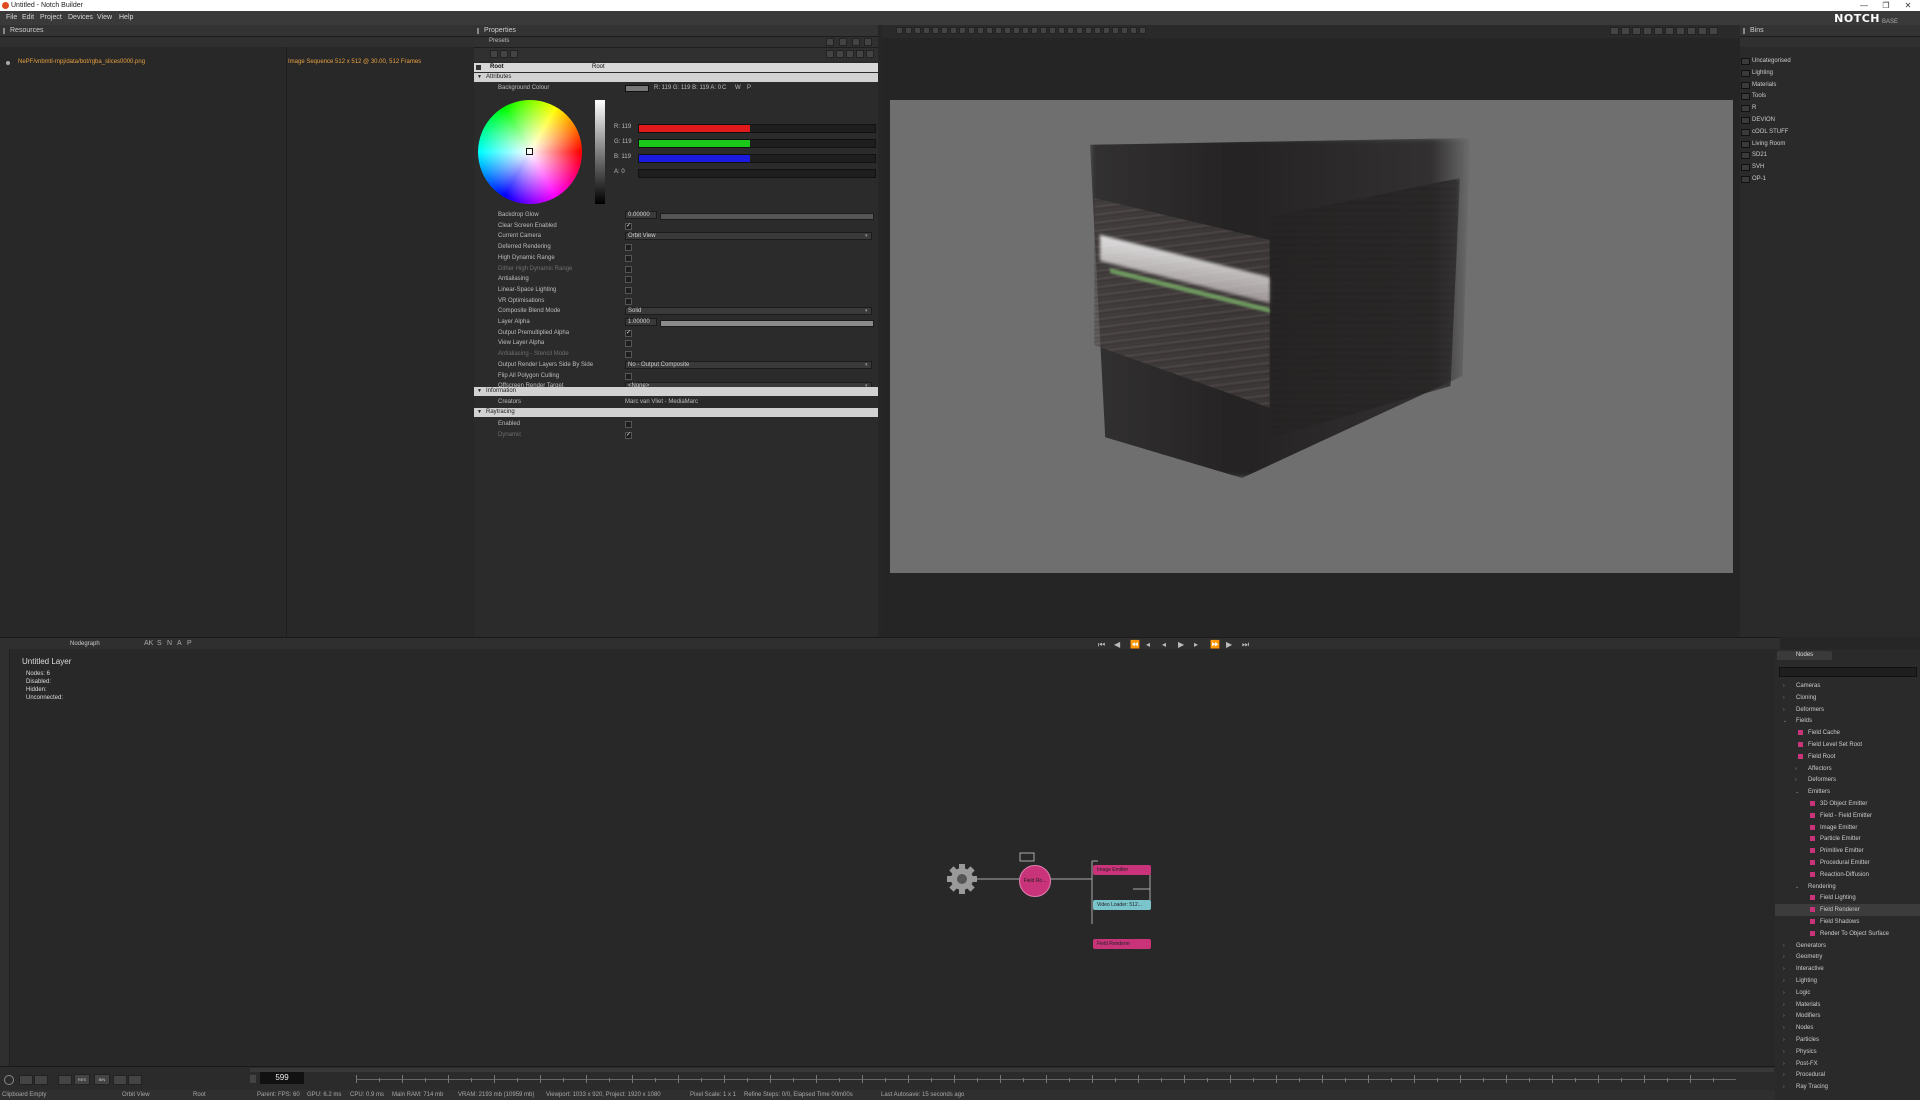 This screenshot has width=1920, height=1100. What do you see at coordinates (1847, 1087) in the screenshot?
I see `node-tree-item: › Ray Tracing` at bounding box center [1847, 1087].